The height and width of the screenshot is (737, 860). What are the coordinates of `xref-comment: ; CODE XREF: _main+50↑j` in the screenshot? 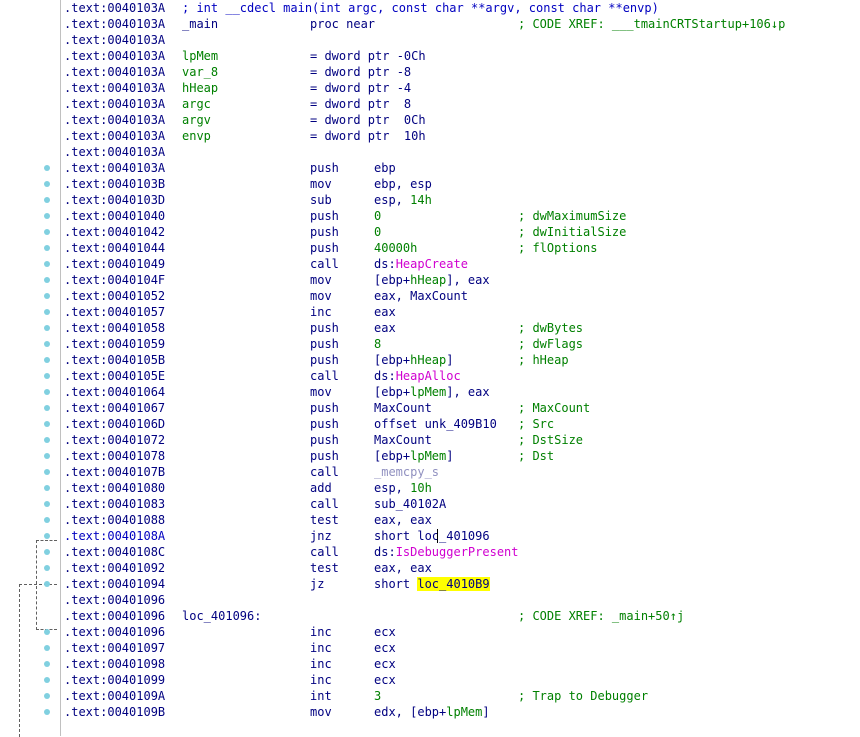 It's located at (601, 616).